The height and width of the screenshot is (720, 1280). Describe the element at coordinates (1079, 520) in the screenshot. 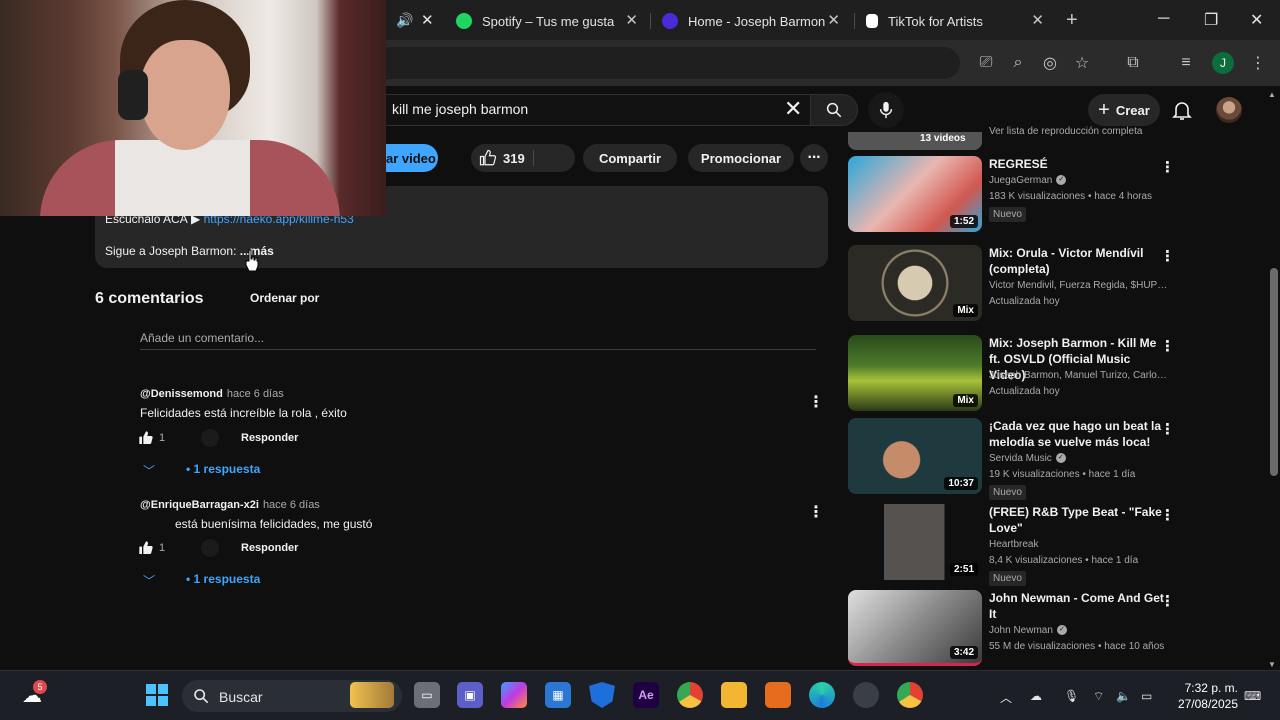

I see `video-title: (FREE) R&B Type Beat - "Fake Love"` at that location.